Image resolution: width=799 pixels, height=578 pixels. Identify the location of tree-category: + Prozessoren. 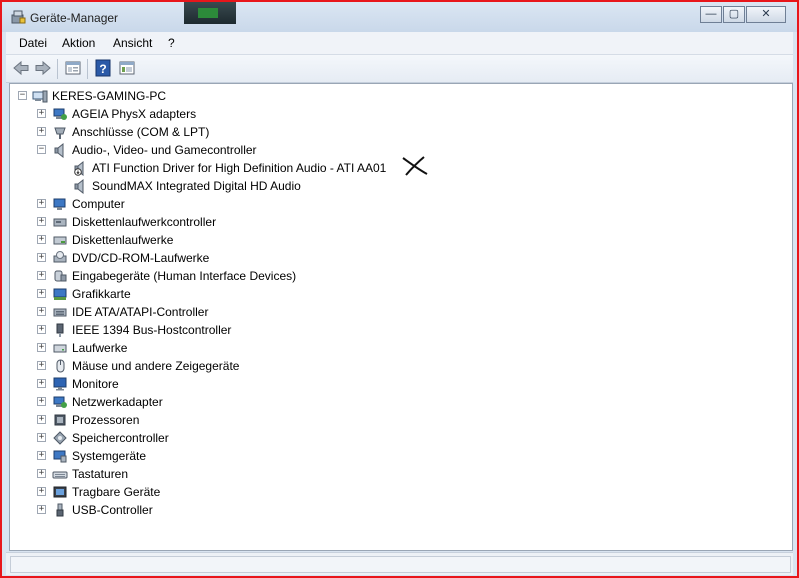
(390, 420).